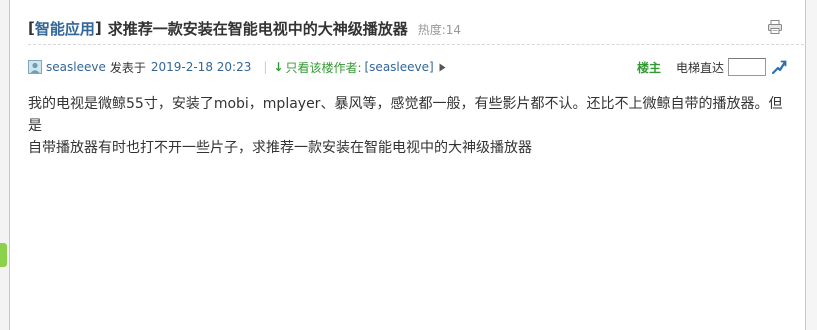 This screenshot has height=330, width=817. Describe the element at coordinates (3, 255) in the screenshot. I see `left-side-handle` at that location.